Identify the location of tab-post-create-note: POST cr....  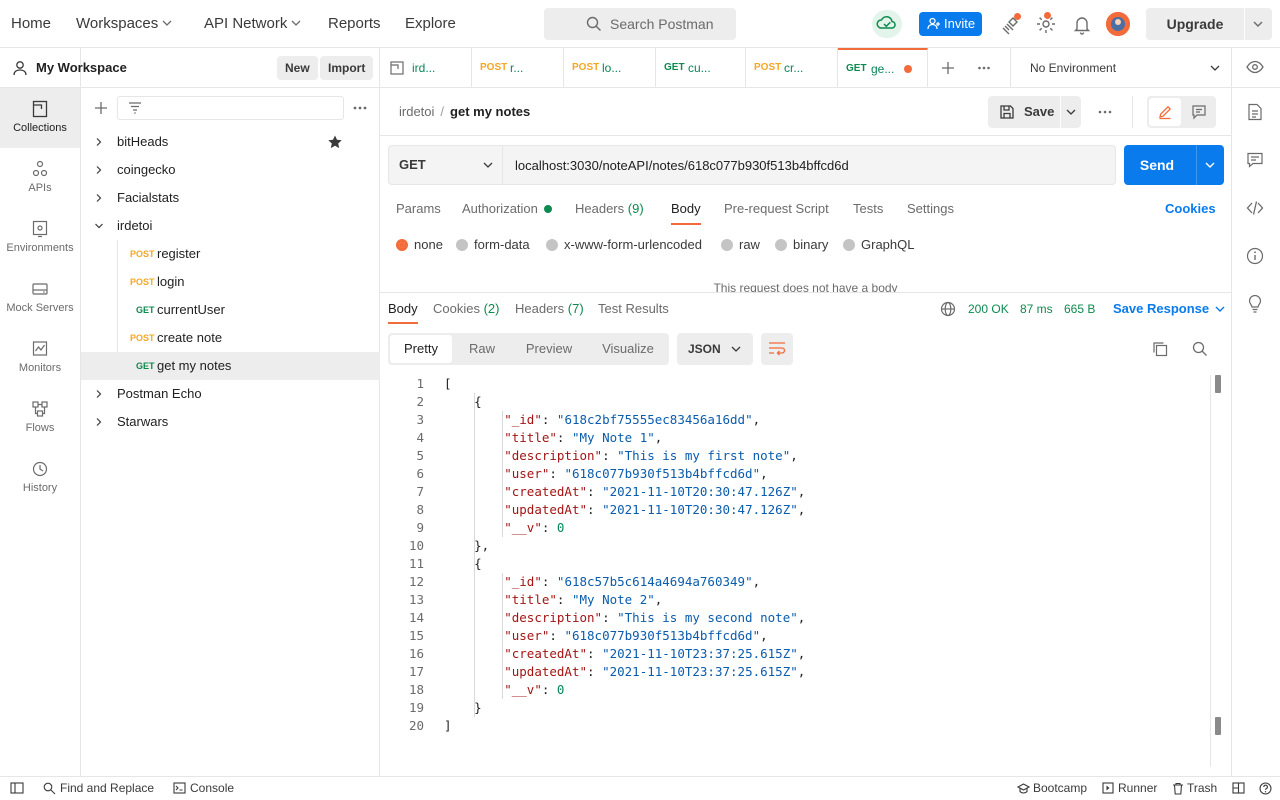
(792, 68).